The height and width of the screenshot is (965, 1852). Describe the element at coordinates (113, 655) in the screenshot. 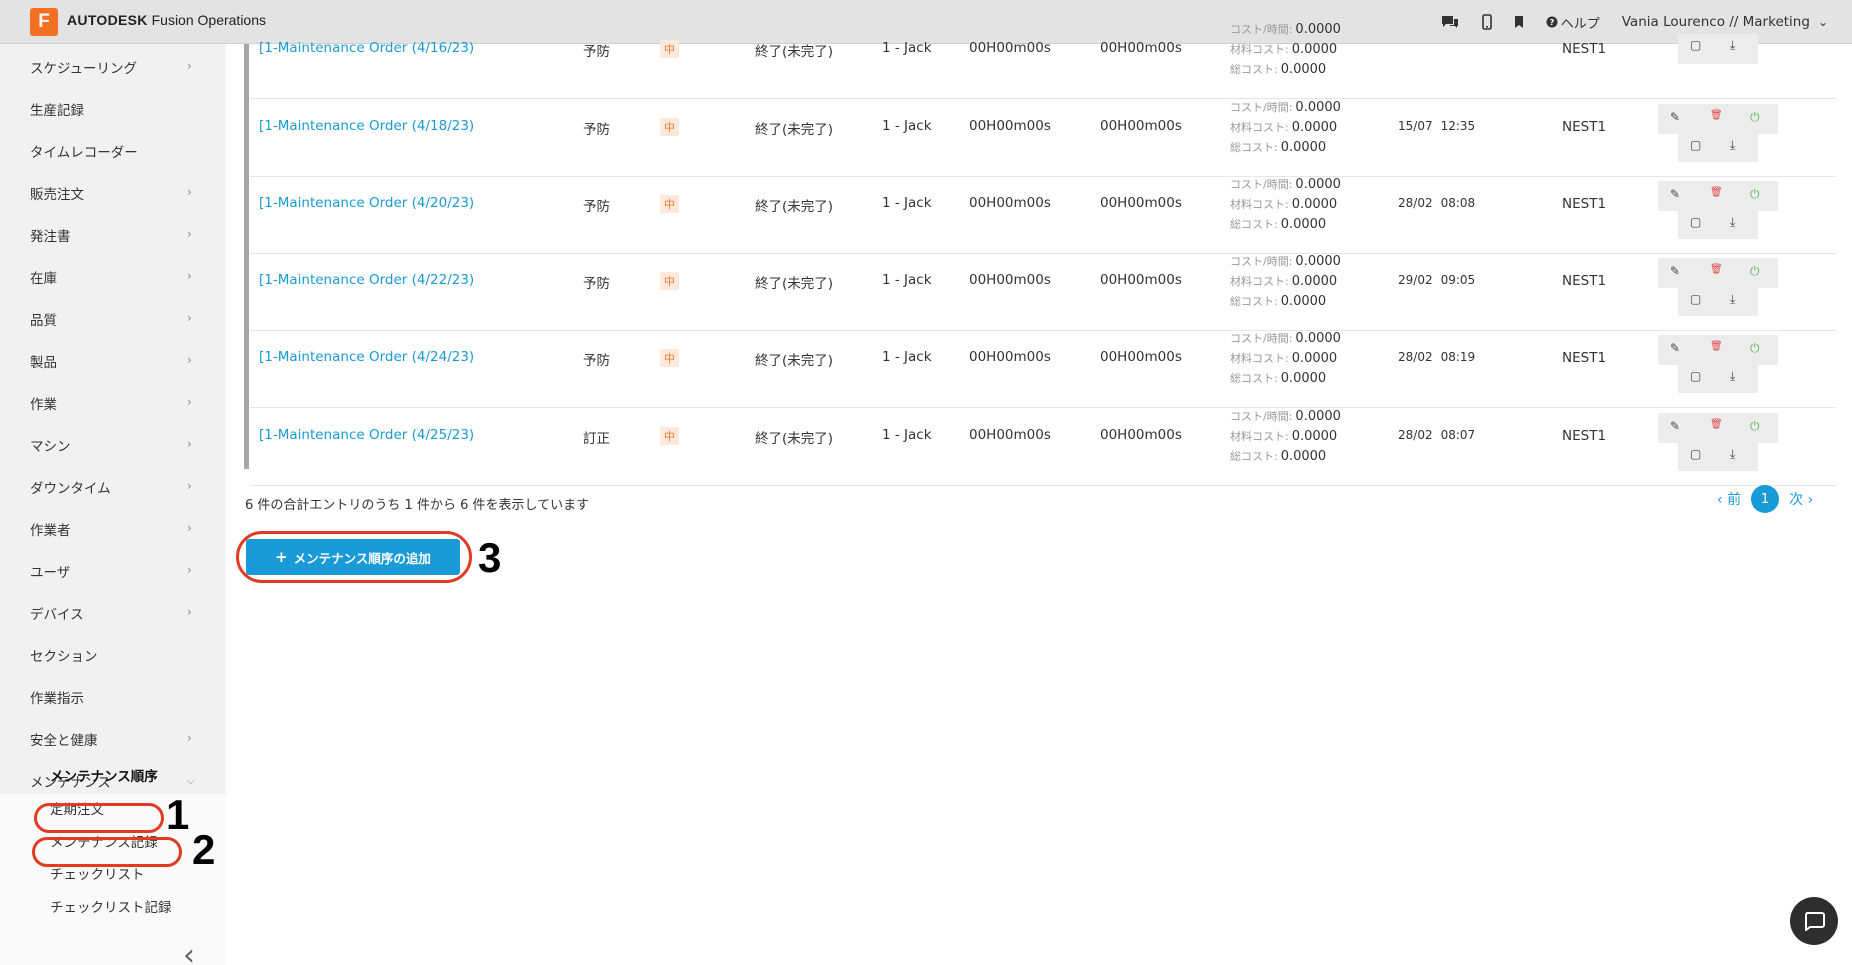

I see `sidebar-item-14: セクション` at that location.